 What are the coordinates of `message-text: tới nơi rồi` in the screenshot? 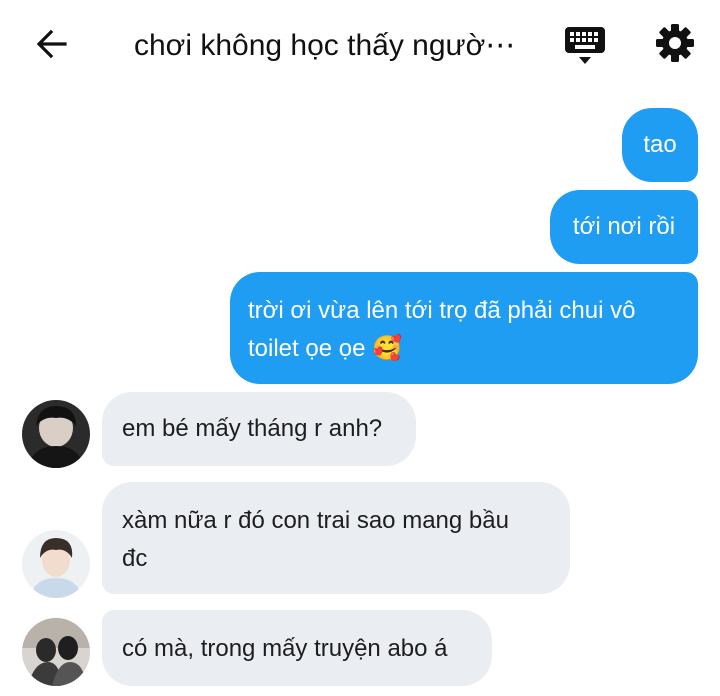 It's located at (624, 226).